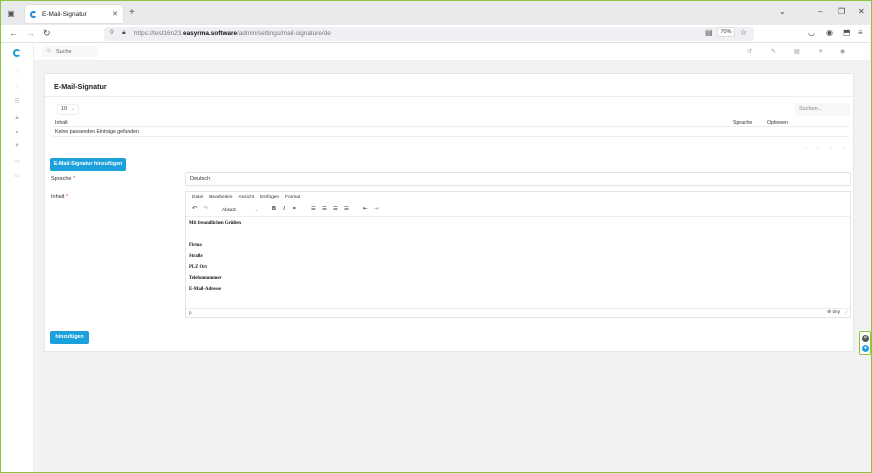  What do you see at coordinates (80, 86) in the screenshot?
I see `page-title: E-Mail-Signatur` at bounding box center [80, 86].